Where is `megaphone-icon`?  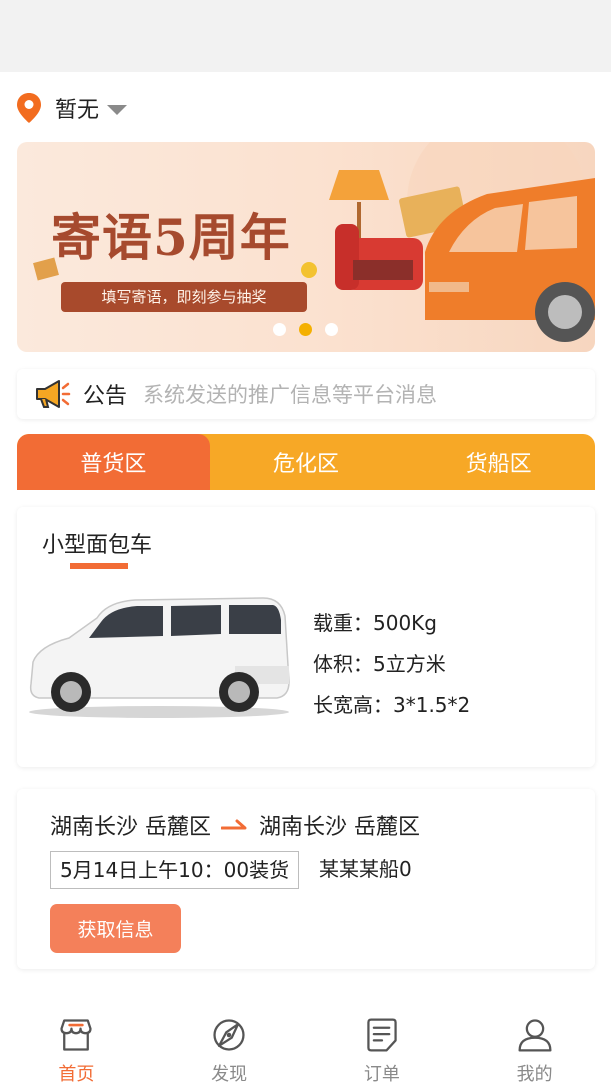 megaphone-icon is located at coordinates (53, 394).